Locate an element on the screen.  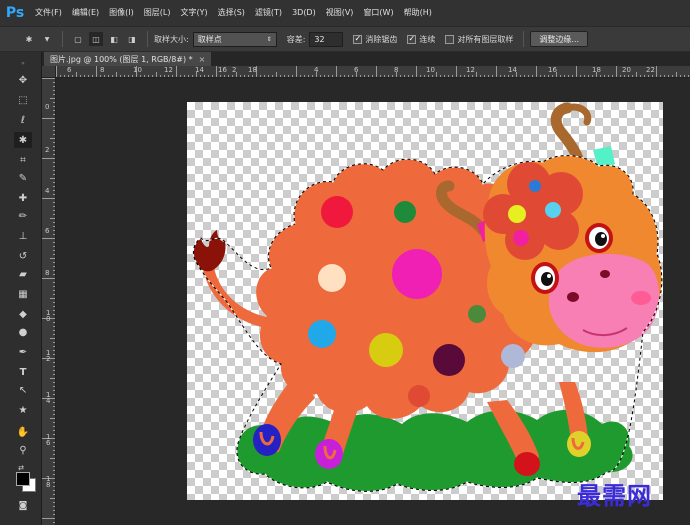
vertical-ruler: 0 2 4 6 8 1 0 1 2 1 4 1 6 1 8 is located at coordinates (49, 301).